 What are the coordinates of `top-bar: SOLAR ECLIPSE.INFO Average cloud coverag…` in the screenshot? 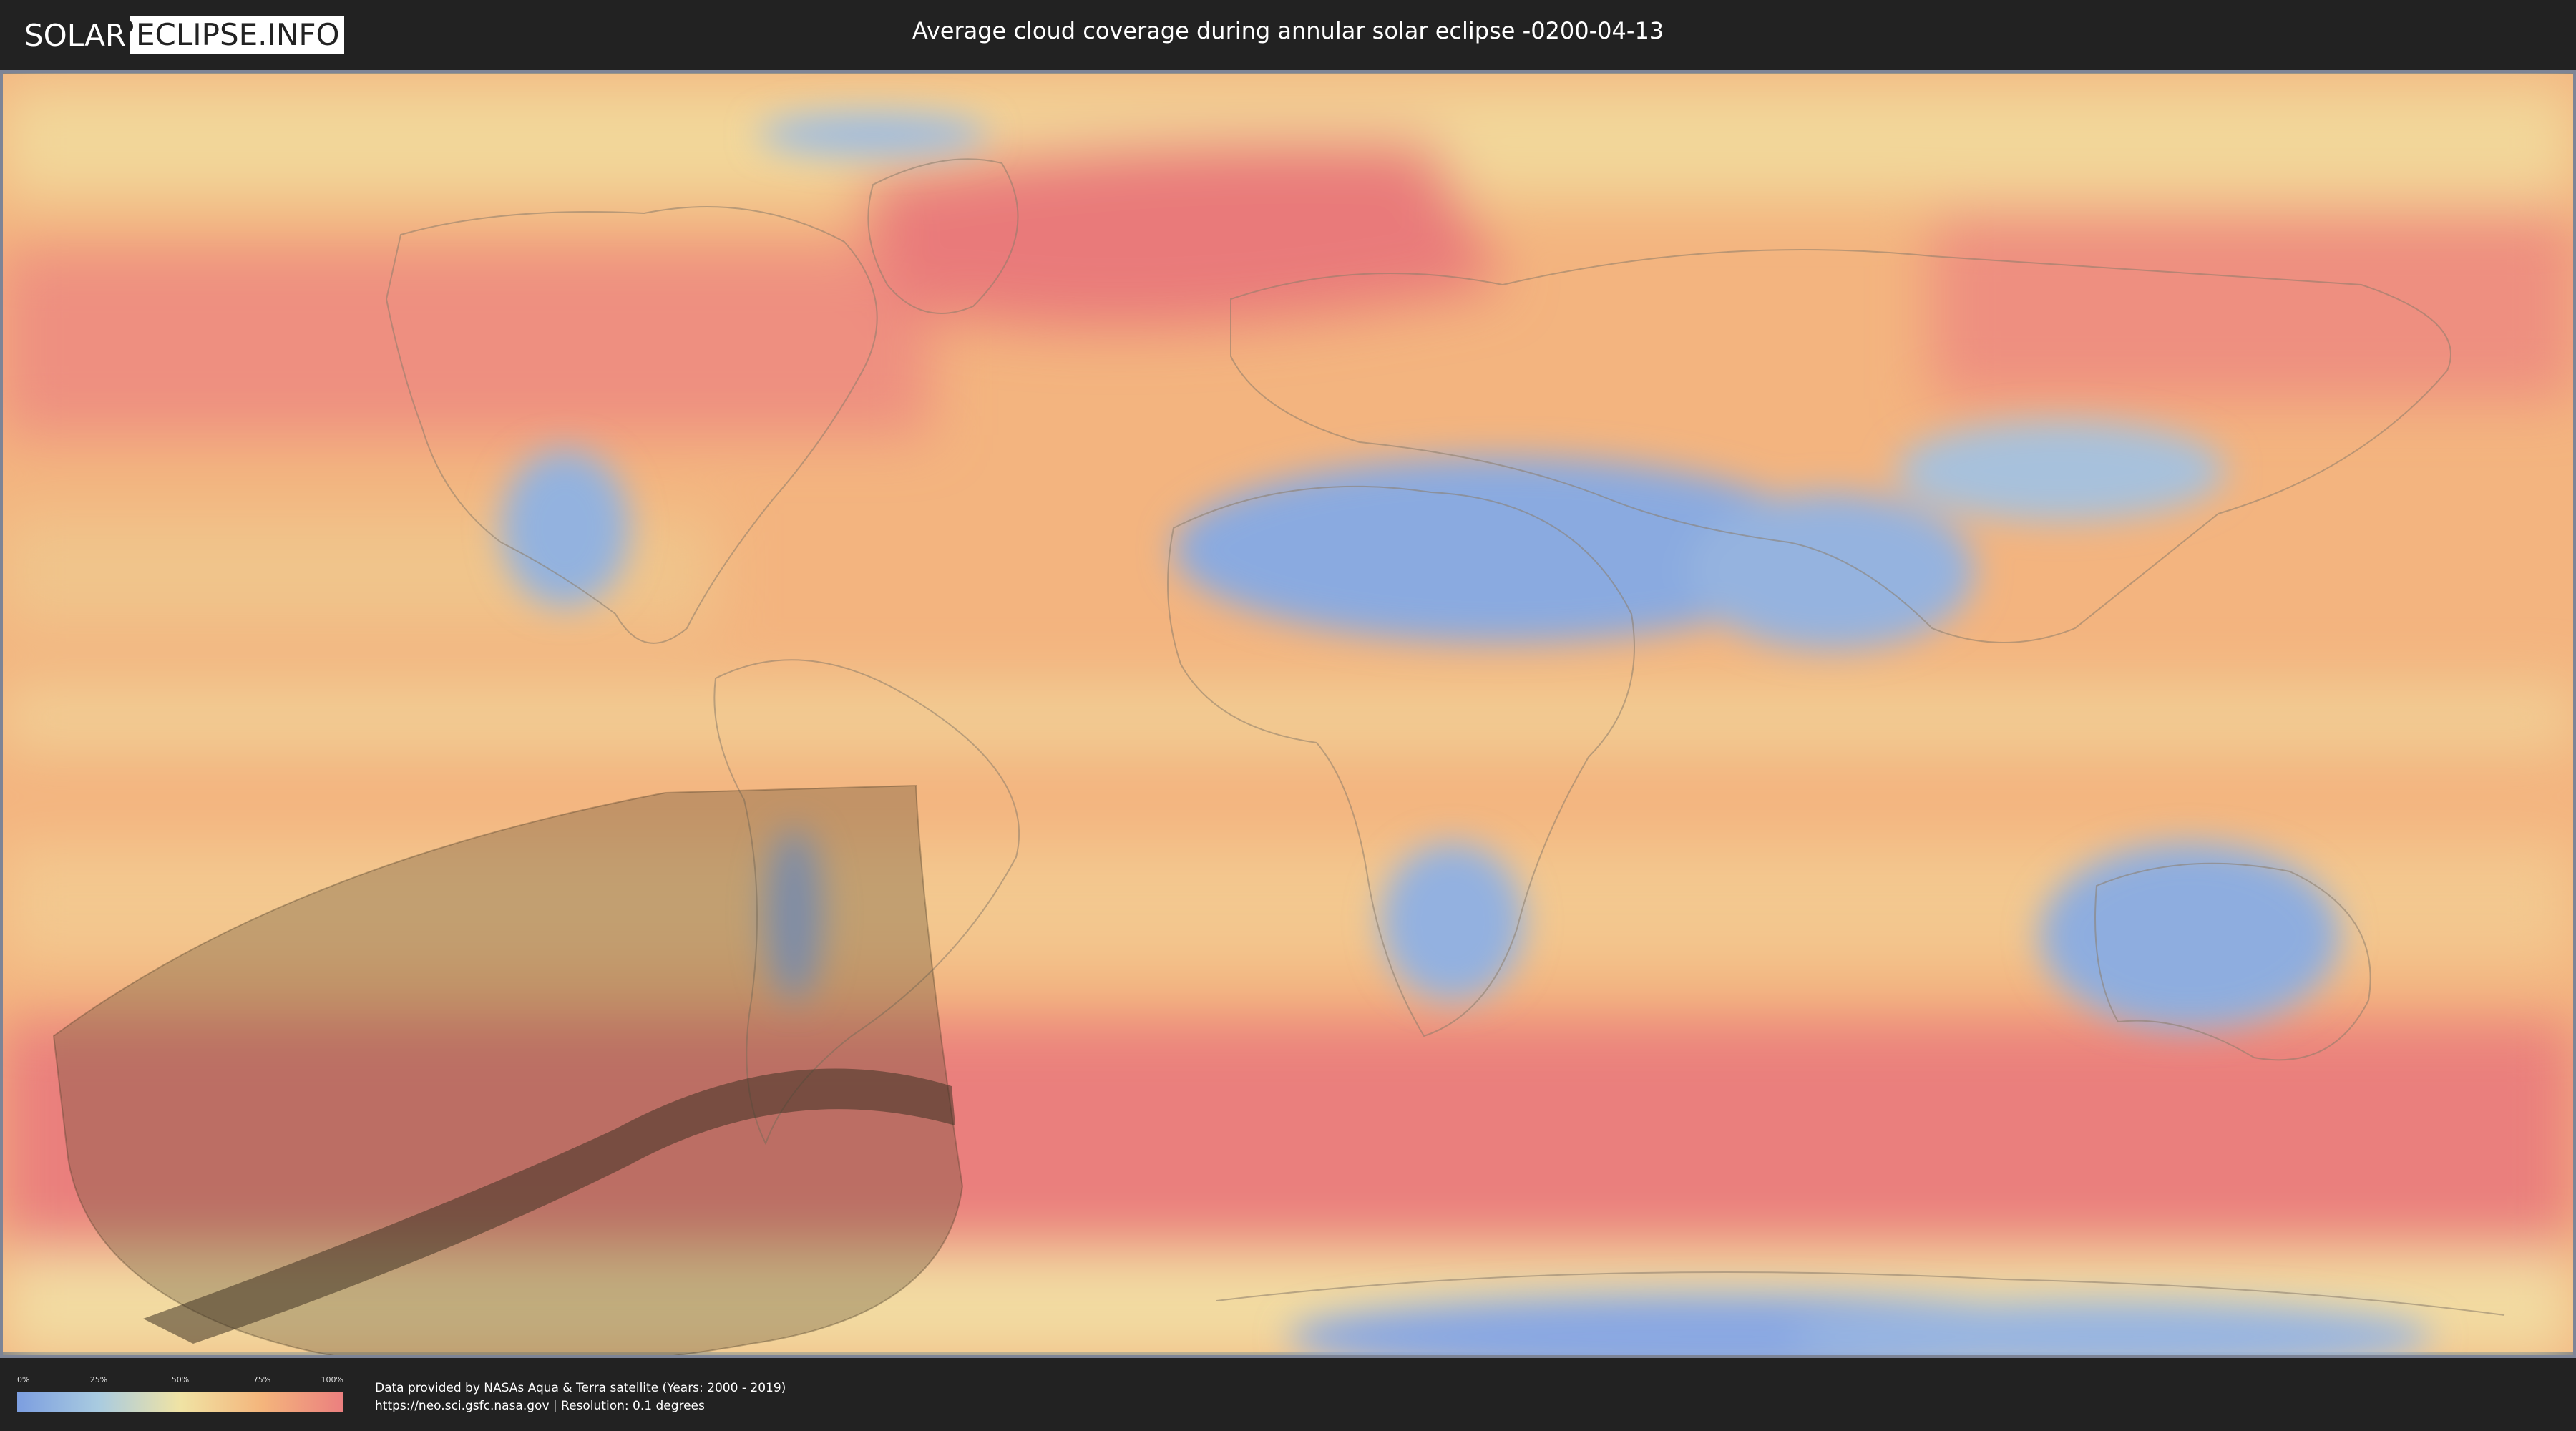 It's located at (1288, 35).